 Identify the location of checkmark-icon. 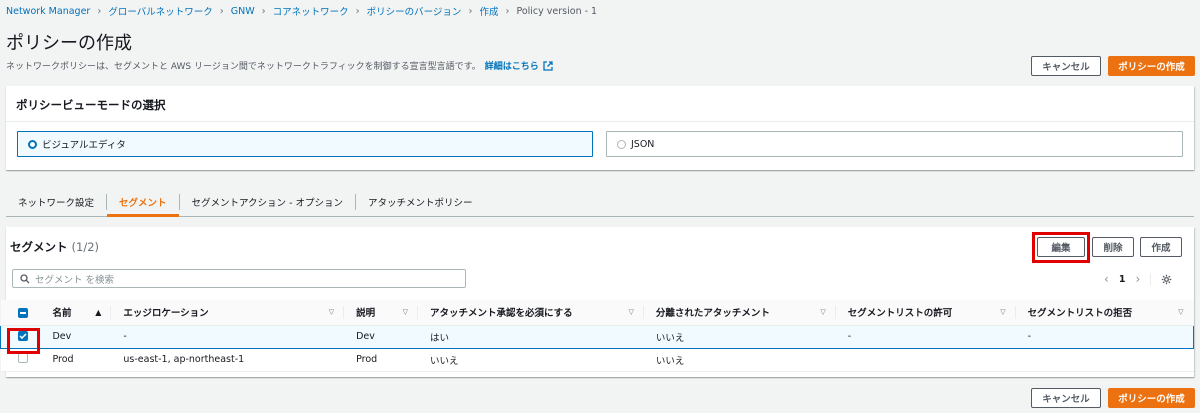
(23, 336).